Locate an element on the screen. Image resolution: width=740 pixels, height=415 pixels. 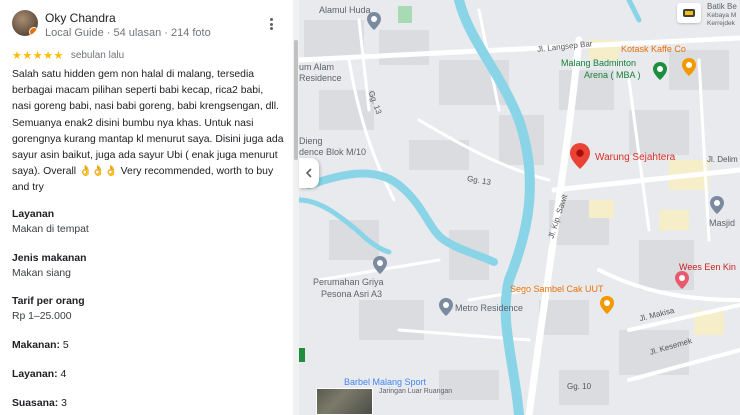
map-label-dieng: Dieng is located at coordinates (311, 141).